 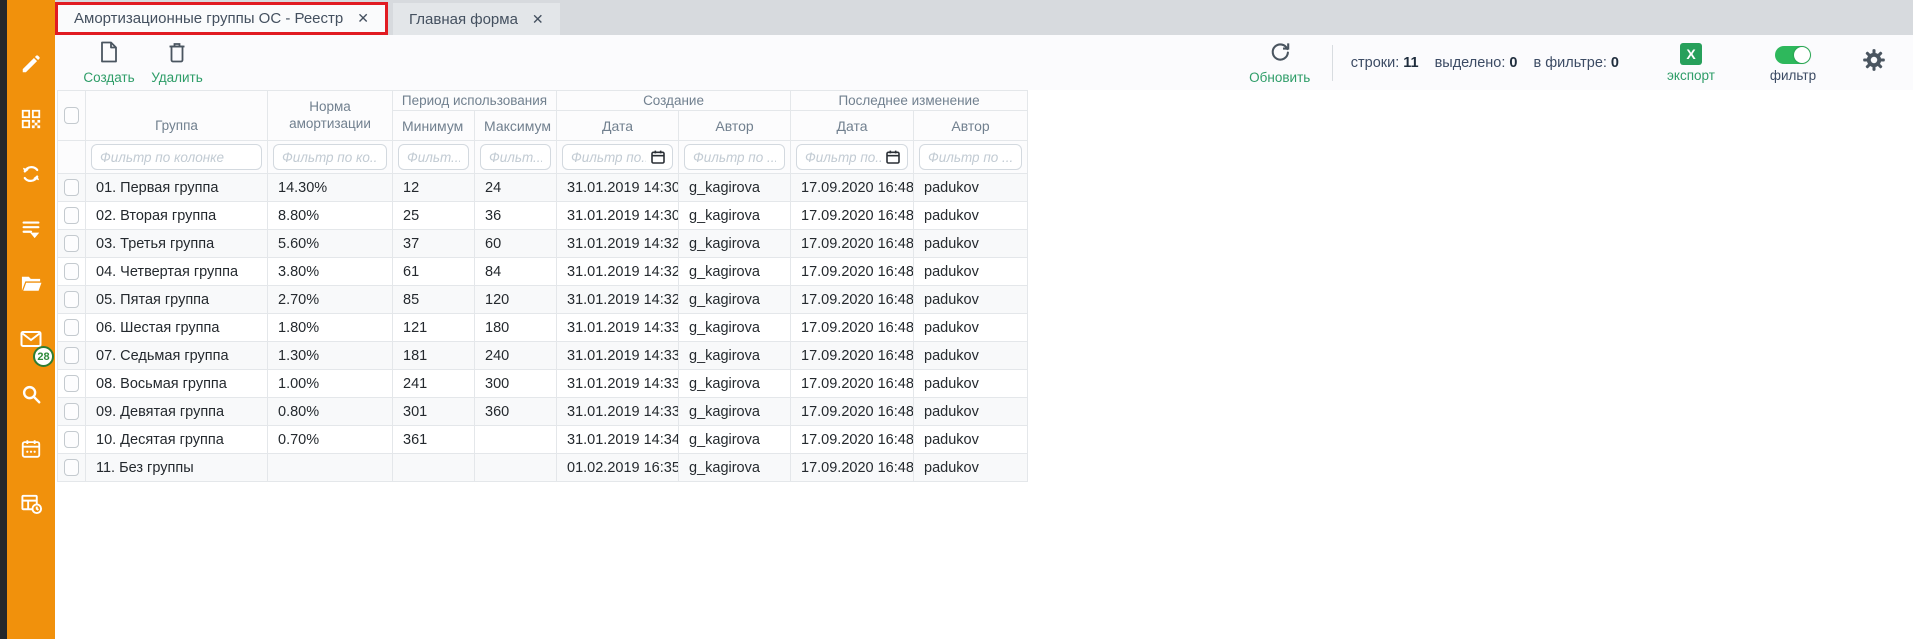 What do you see at coordinates (31, 339) in the screenshot?
I see `sidebar-item-mail: 28` at bounding box center [31, 339].